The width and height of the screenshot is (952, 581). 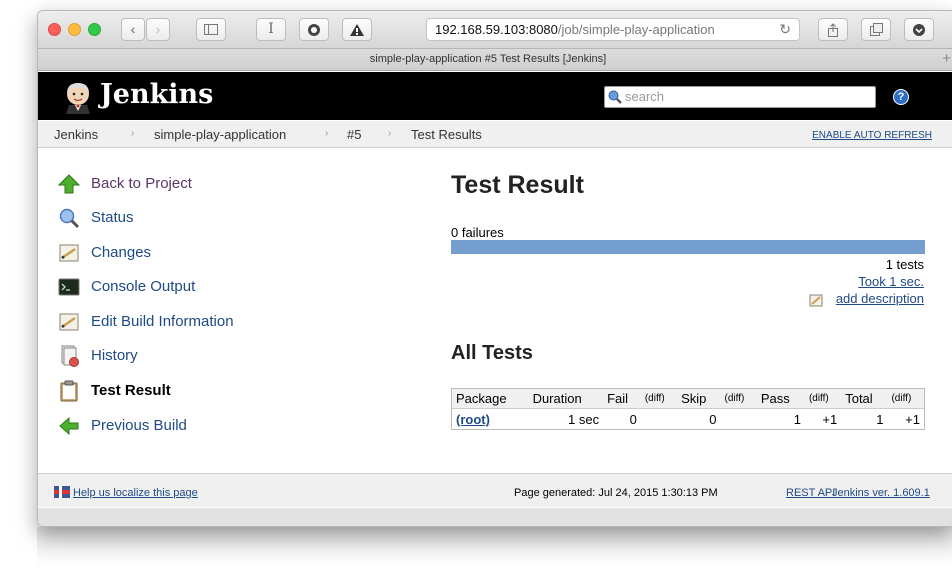 I want to click on clipboard-icon, so click(x=69, y=391).